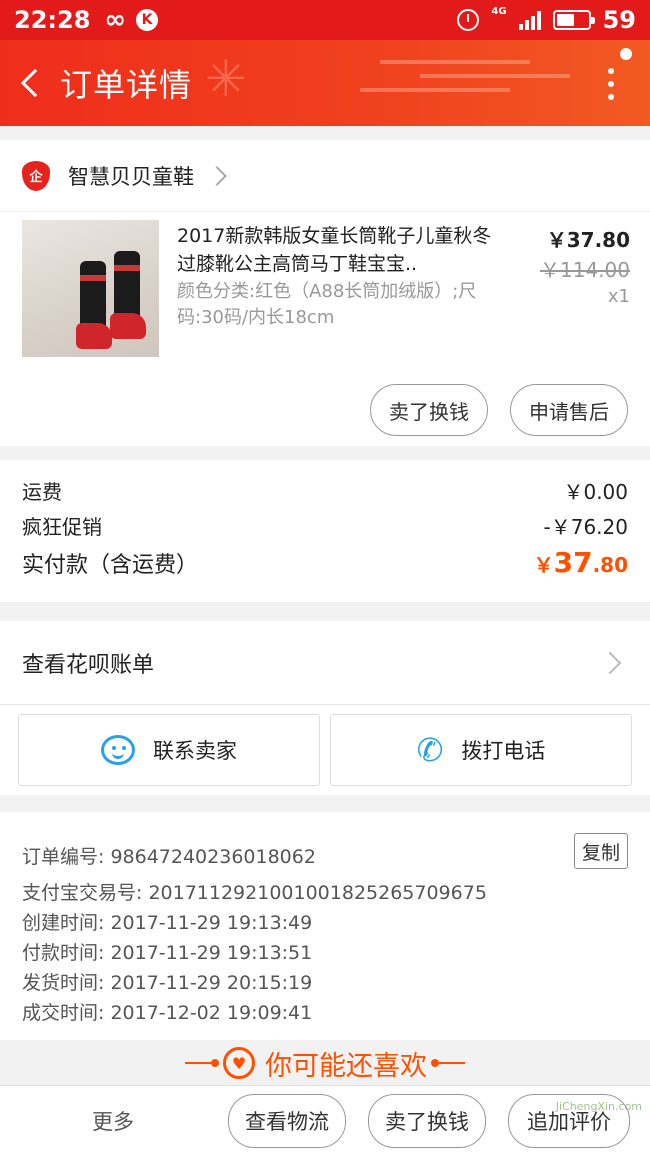  Describe the element at coordinates (529, 20) in the screenshot. I see `signal-icon` at that location.